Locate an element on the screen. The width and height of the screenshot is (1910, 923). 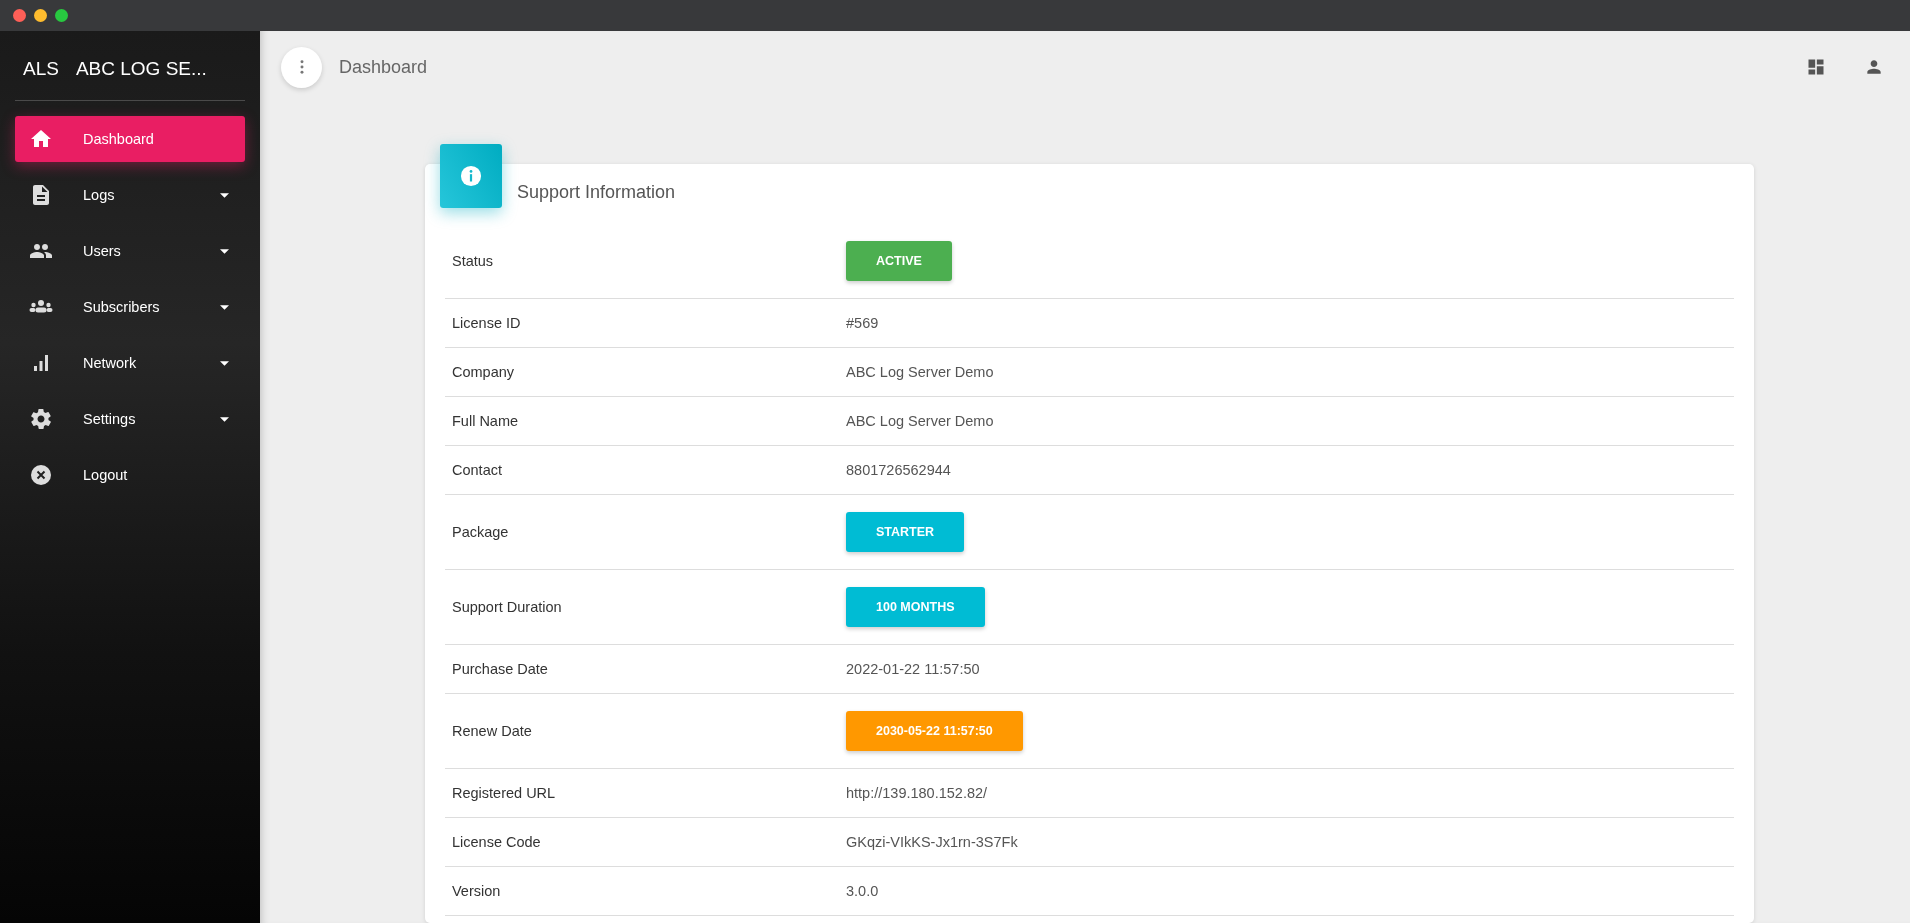
dashboard-layout-icon is located at coordinates (1816, 67).